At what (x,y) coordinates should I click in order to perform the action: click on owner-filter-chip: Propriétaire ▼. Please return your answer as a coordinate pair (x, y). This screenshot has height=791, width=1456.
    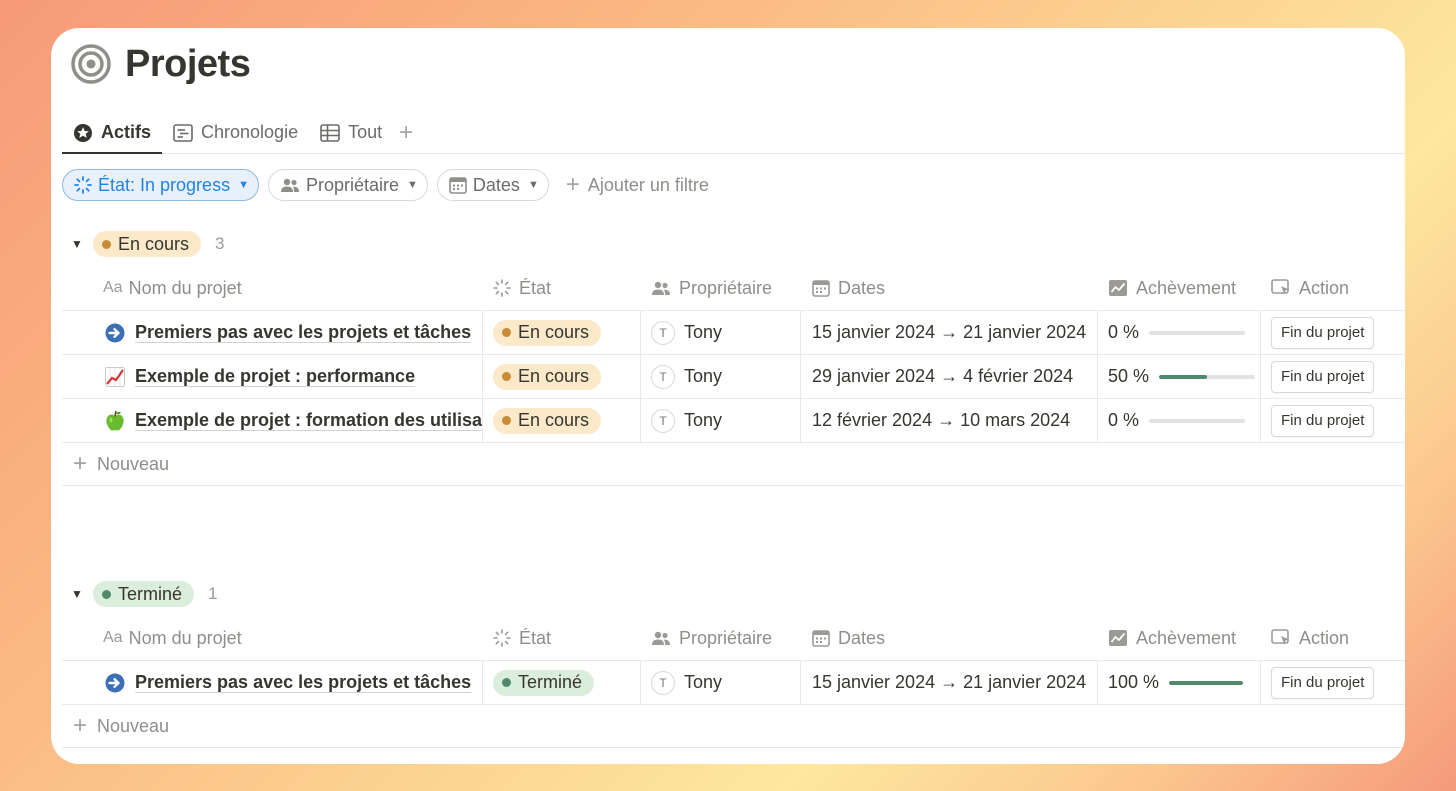
    Looking at the image, I should click on (347, 185).